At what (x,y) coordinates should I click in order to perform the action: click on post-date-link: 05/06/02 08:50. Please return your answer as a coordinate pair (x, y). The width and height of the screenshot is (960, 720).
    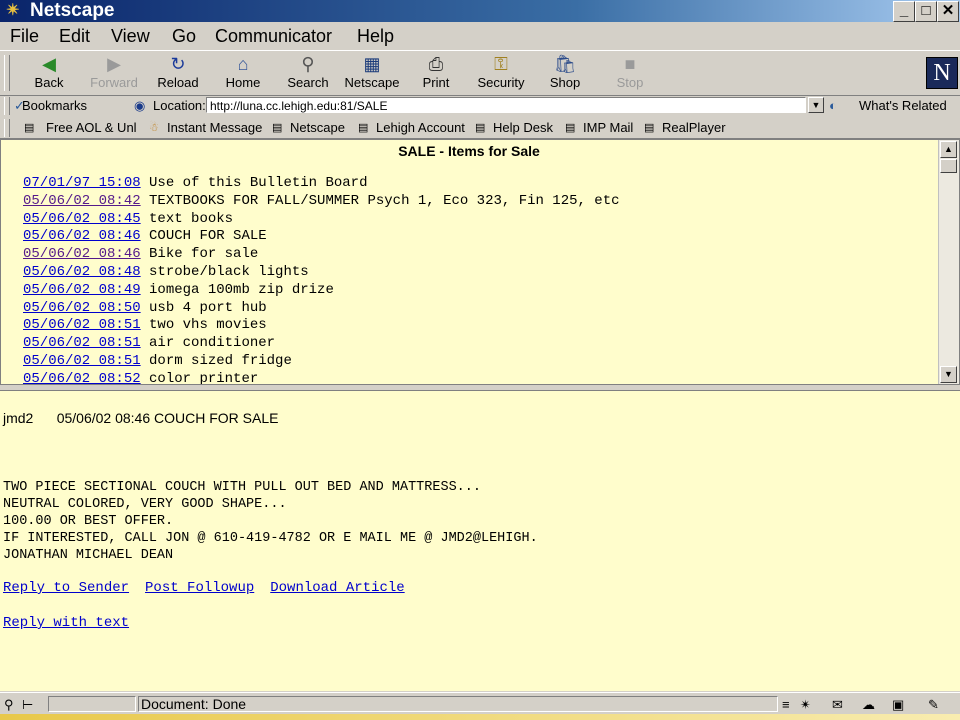
    Looking at the image, I should click on (82, 308).